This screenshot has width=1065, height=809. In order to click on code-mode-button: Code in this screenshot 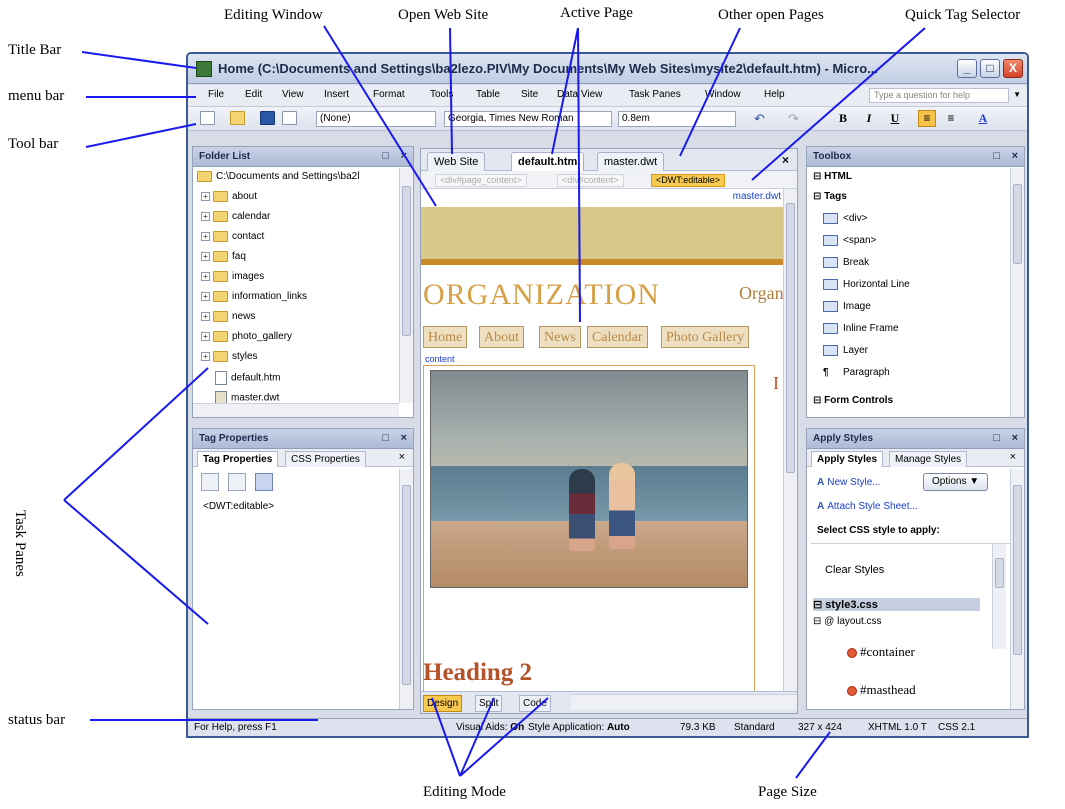, I will do `click(535, 703)`.